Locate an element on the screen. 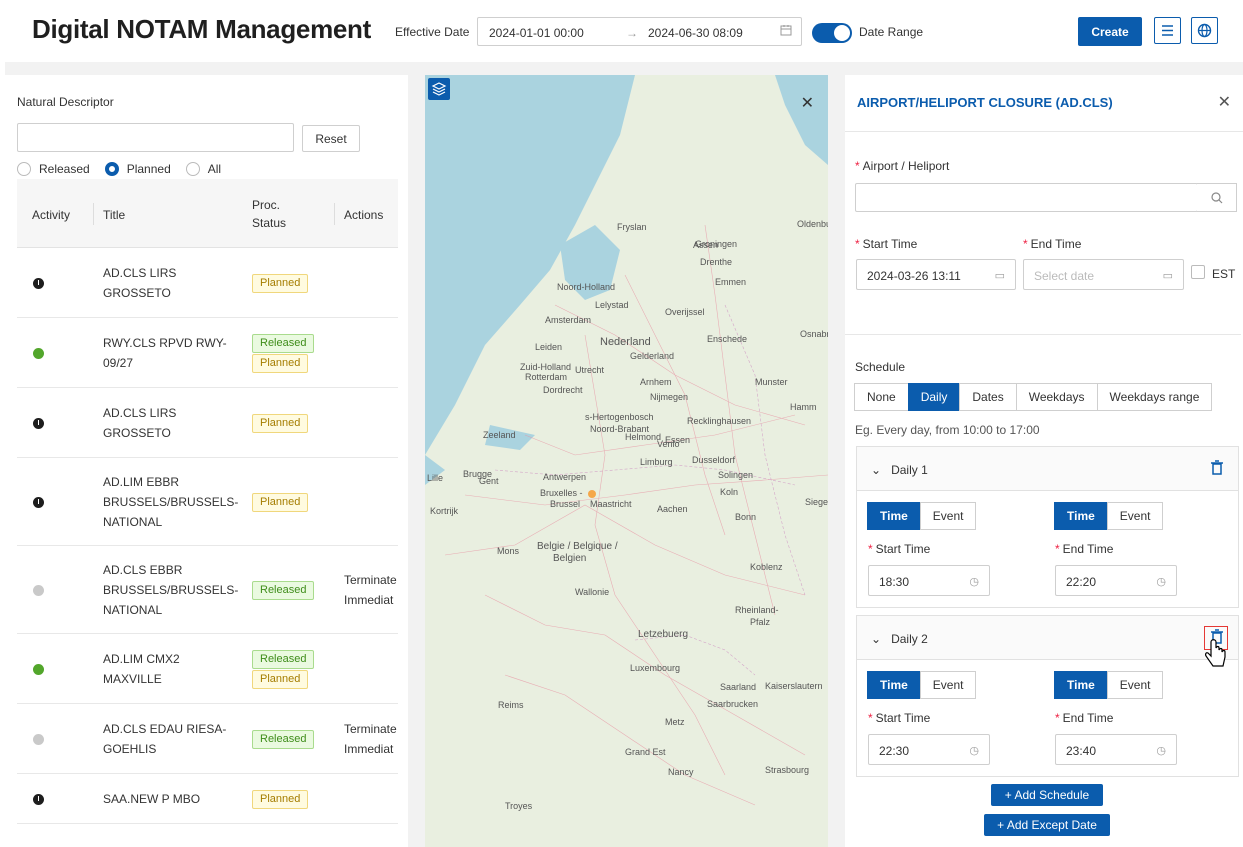 This screenshot has width=1243, height=847. airport-search-button is located at coordinates (1217, 197).